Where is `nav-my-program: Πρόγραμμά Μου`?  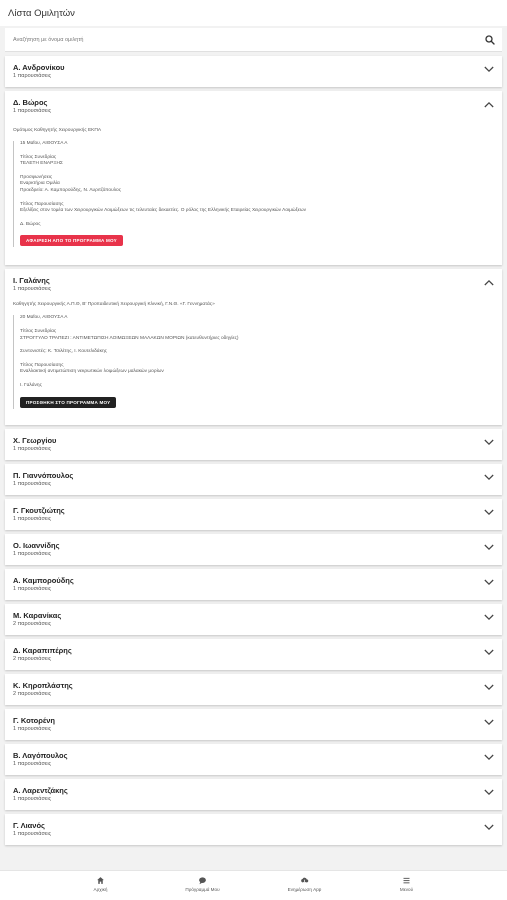
nav-my-program: Πρόγραμμά Μου is located at coordinates (203, 885).